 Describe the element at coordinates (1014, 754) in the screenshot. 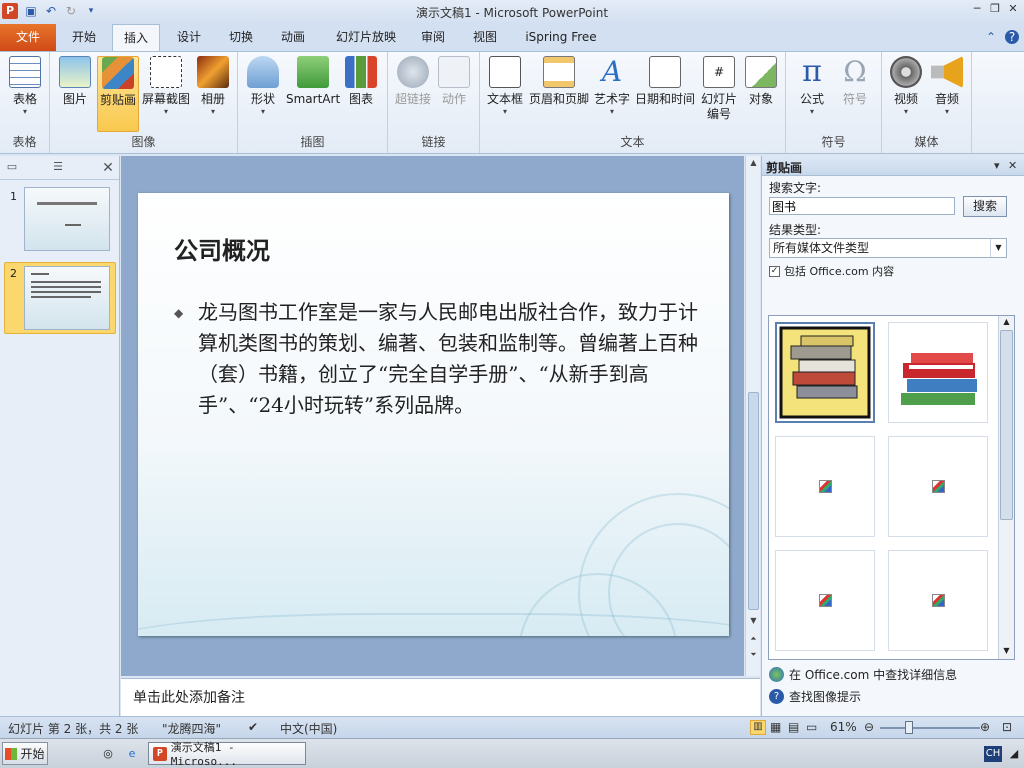

I see `tray-icon: ◢` at that location.